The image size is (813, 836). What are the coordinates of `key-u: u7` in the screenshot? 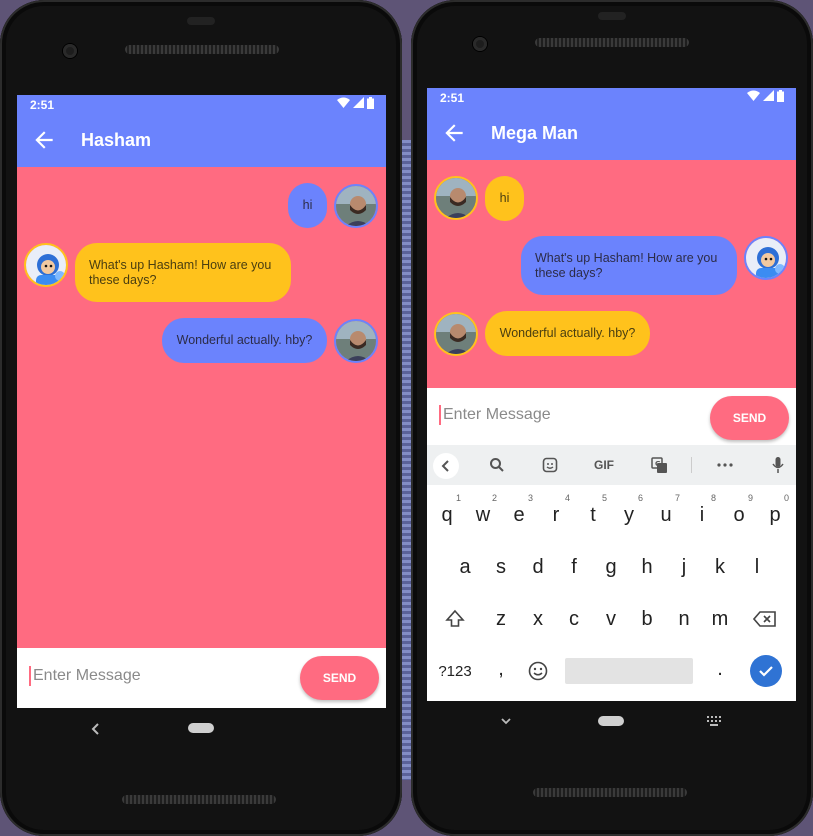 It's located at (666, 515).